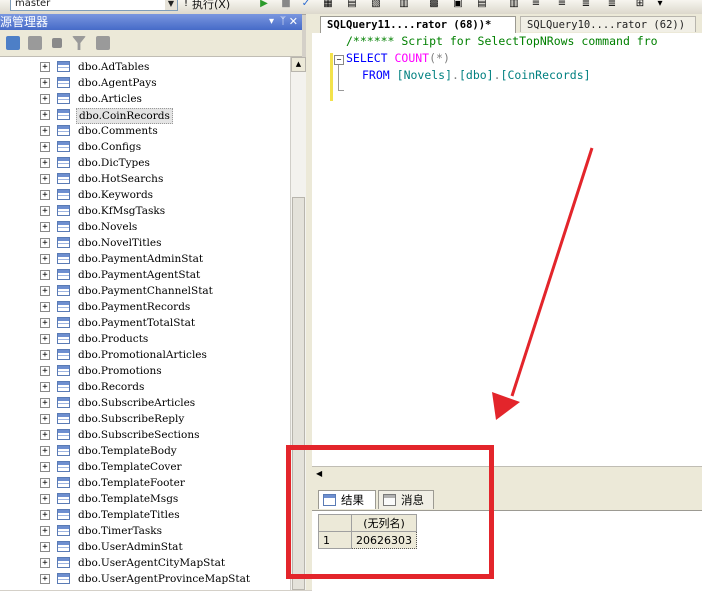 The image size is (702, 591). I want to click on tree-item: + dbo.NovelTitles, so click(145, 243).